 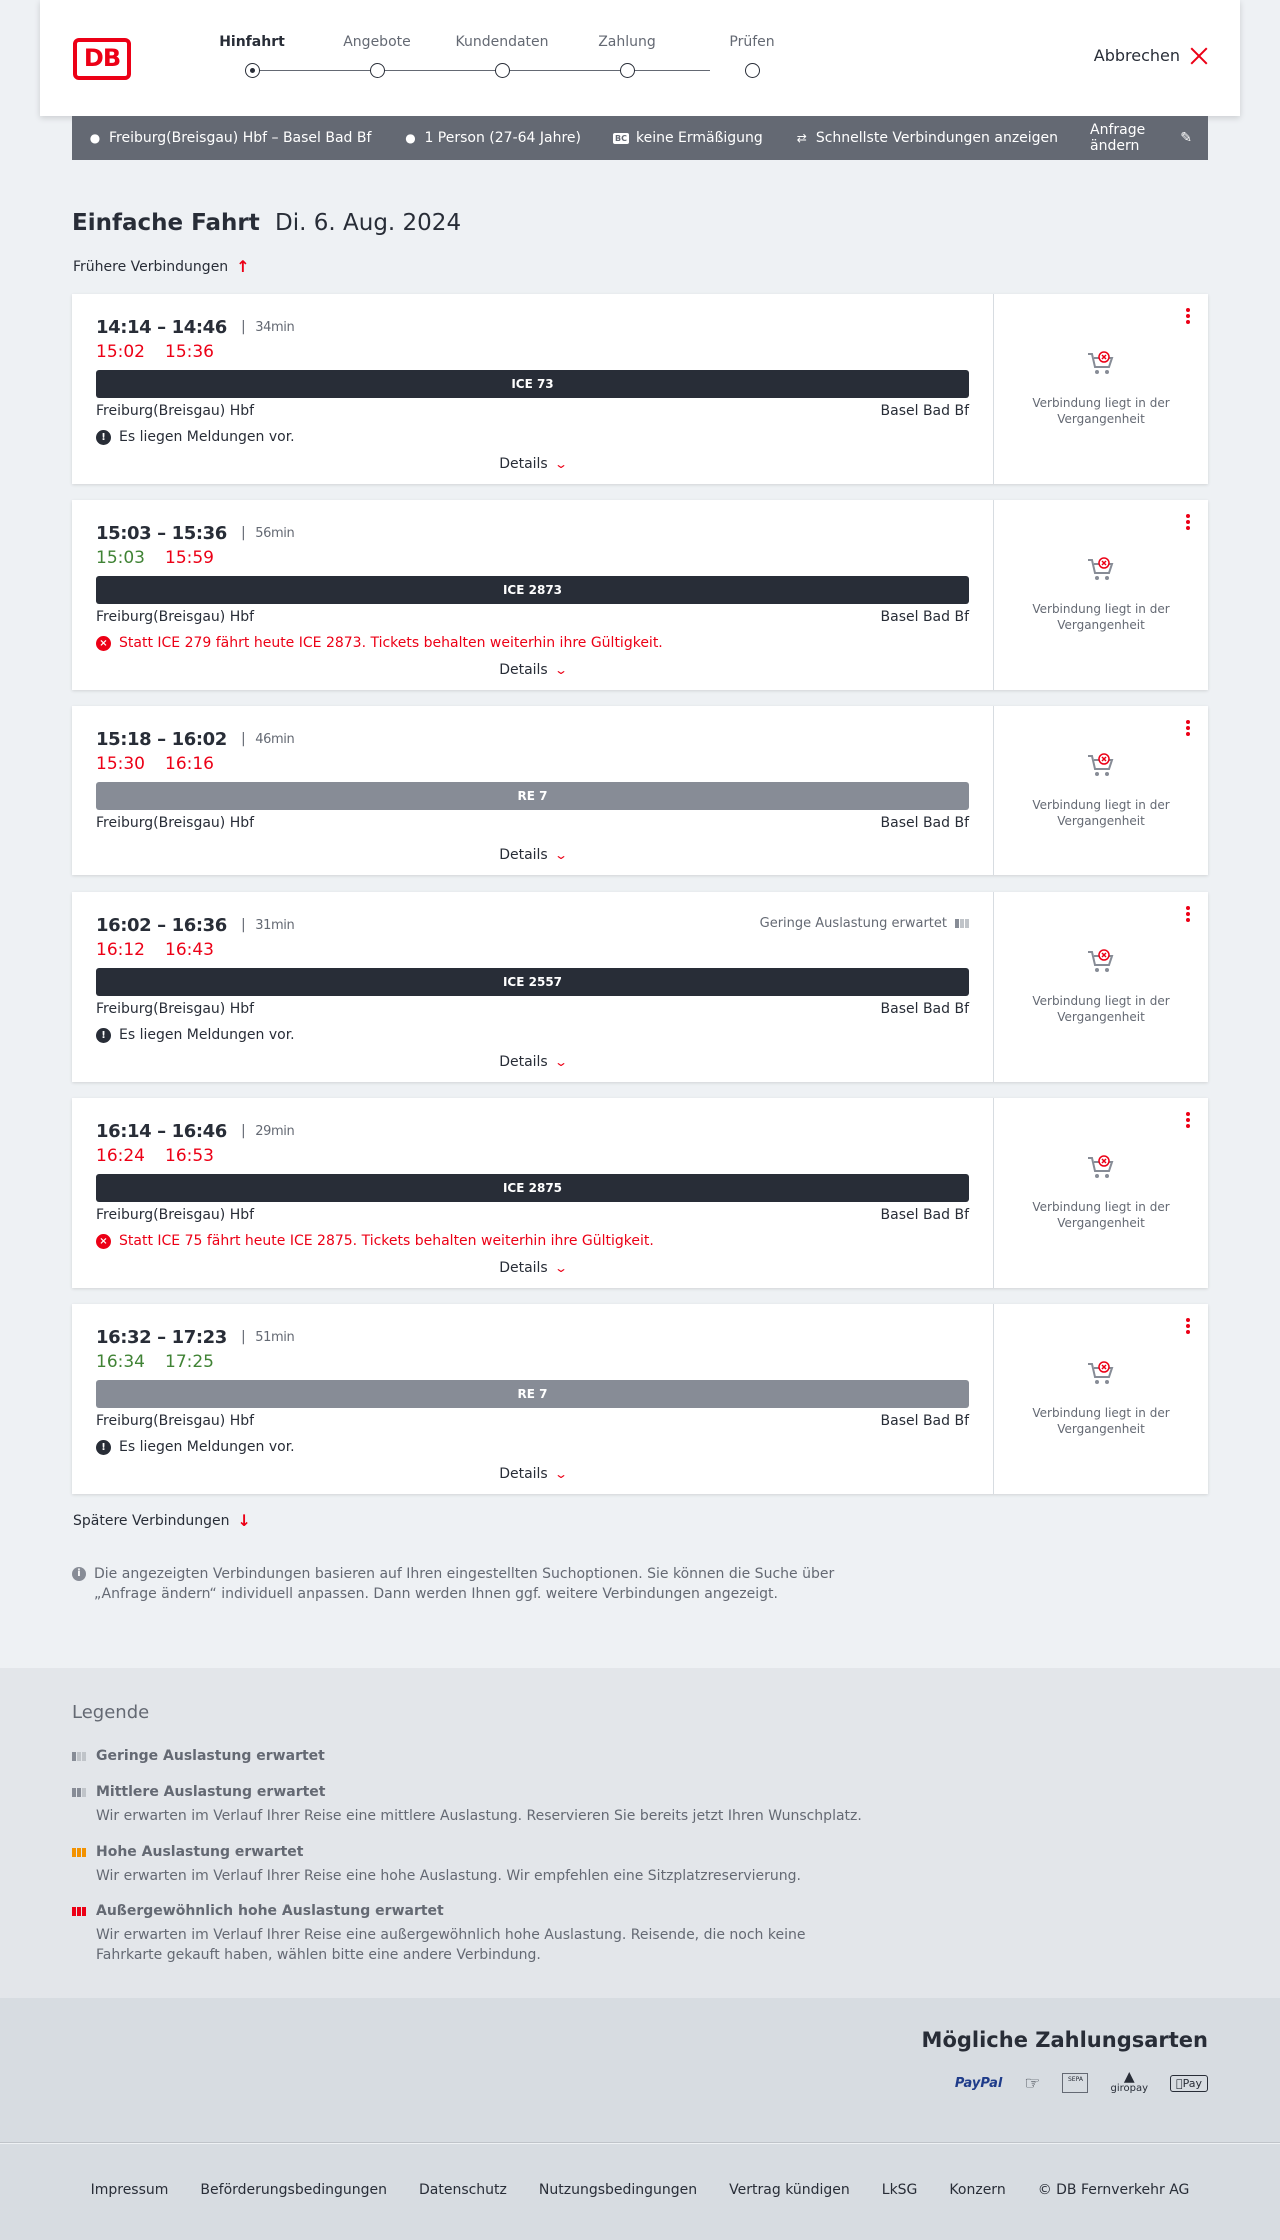 I want to click on message-text: Es liegen Meldungen vor., so click(x=207, y=437).